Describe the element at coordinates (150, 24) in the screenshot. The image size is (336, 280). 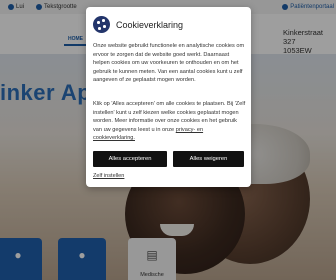
I see `cookie-dialog-title: Cookieverklaring` at that location.